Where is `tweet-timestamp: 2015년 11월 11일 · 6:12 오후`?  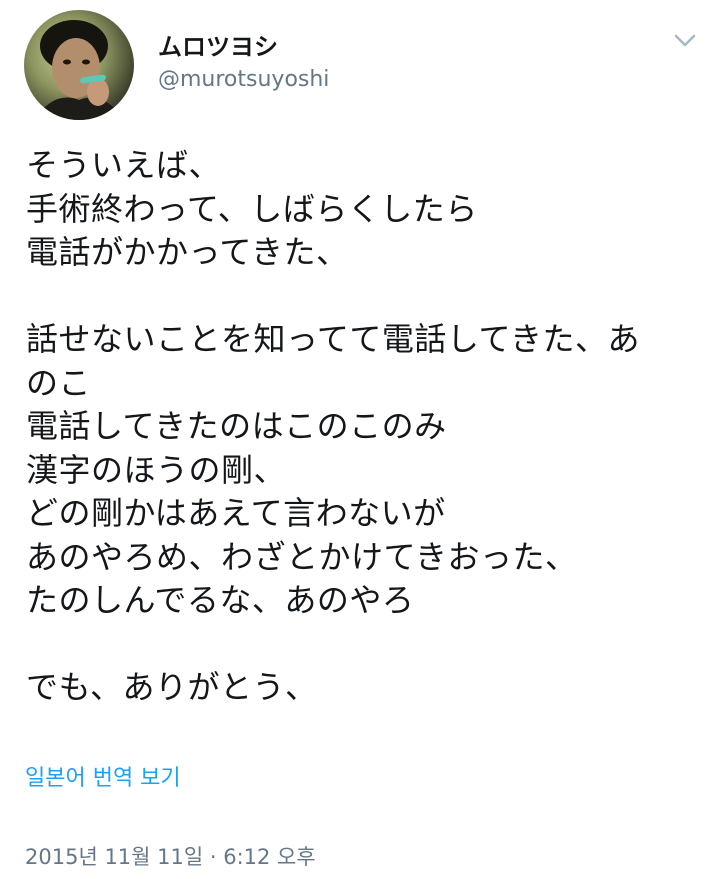 tweet-timestamp: 2015년 11월 11일 · 6:12 오후 is located at coordinates (170, 857).